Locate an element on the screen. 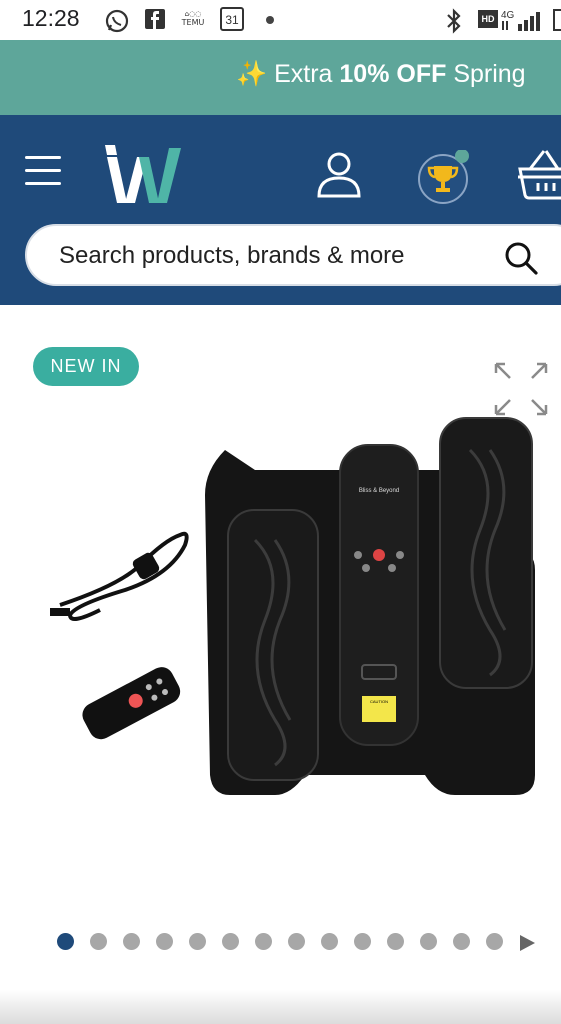 This screenshot has width=561, height=1024. hamburger-menu-icon is located at coordinates (44, 171).